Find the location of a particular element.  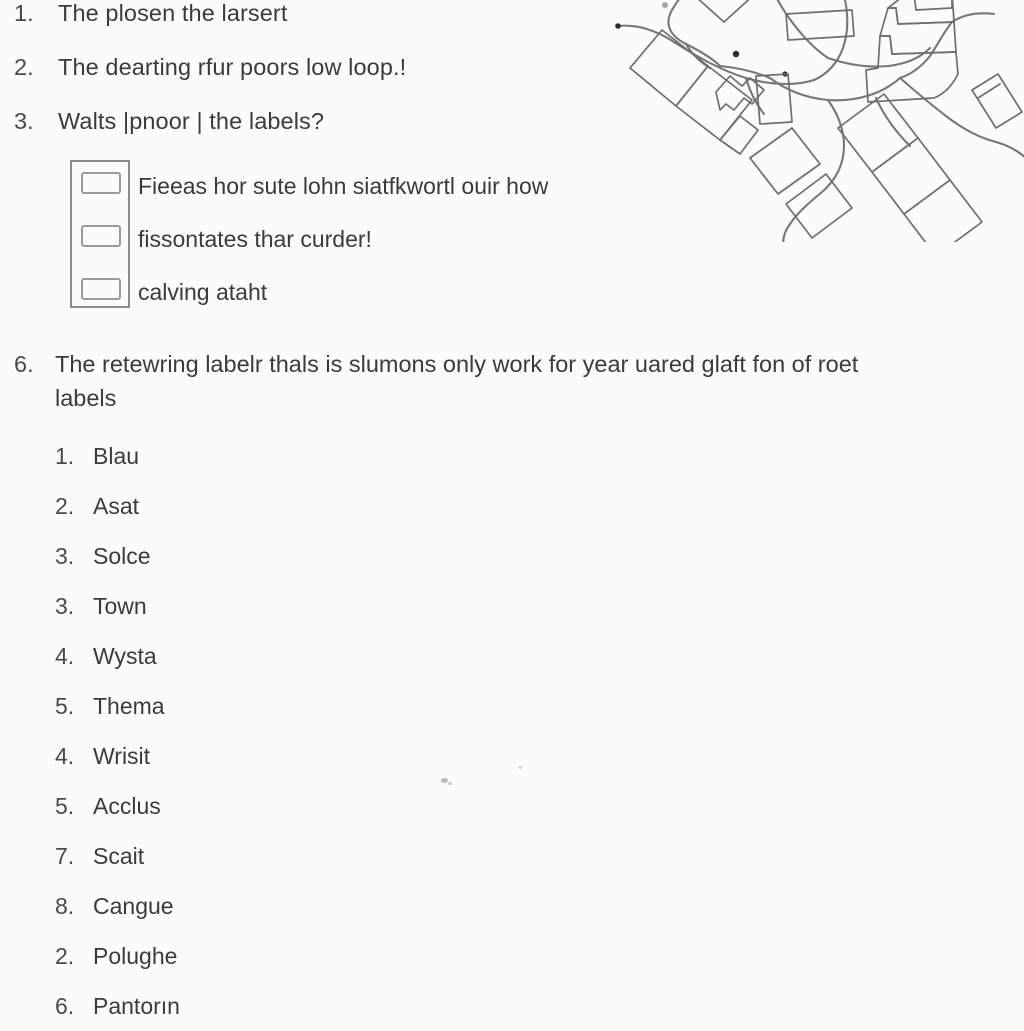

list-item-label: Polughe is located at coordinates (135, 956).